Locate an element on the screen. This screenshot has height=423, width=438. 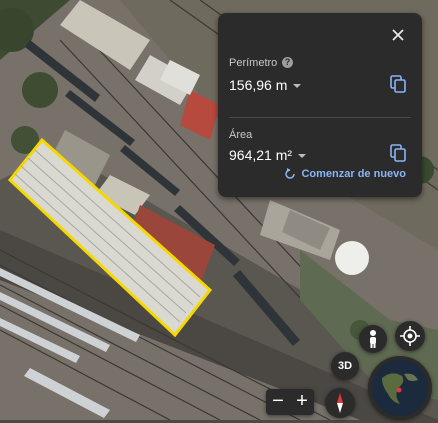
area-value: 964,21 m² is located at coordinates (268, 155).